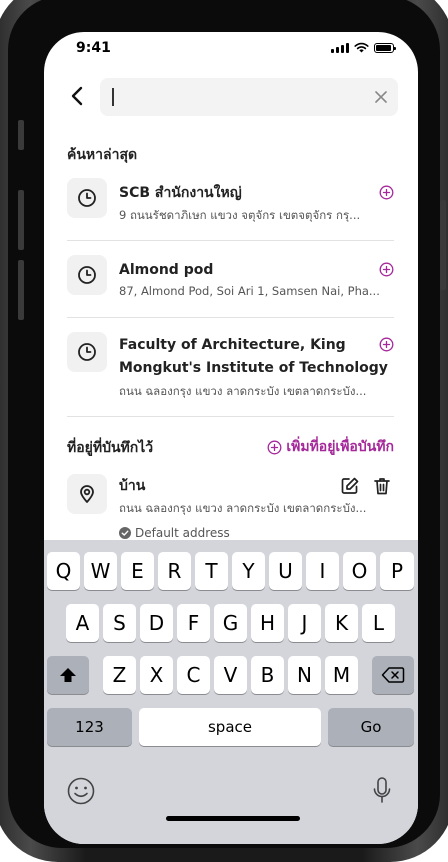 Image resolution: width=448 pixels, height=862 pixels. I want to click on key-j: J, so click(304, 623).